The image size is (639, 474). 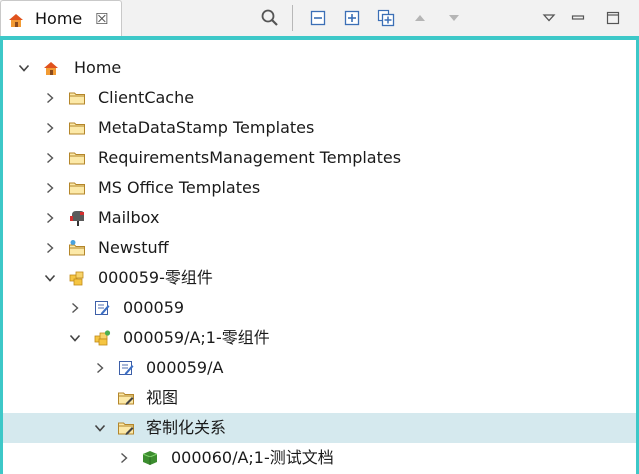 I want to click on tree-node-label: MS Office Templates, so click(x=179, y=187).